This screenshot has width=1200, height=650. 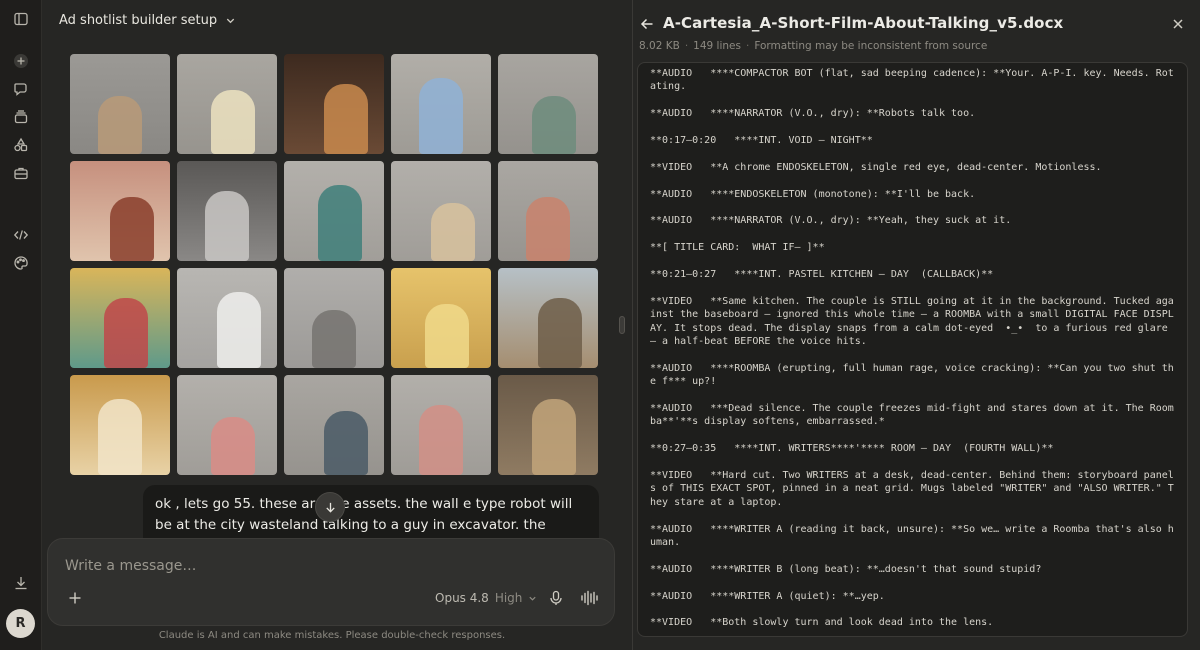 What do you see at coordinates (659, 46) in the screenshot?
I see `document-size: 8.02 KB` at bounding box center [659, 46].